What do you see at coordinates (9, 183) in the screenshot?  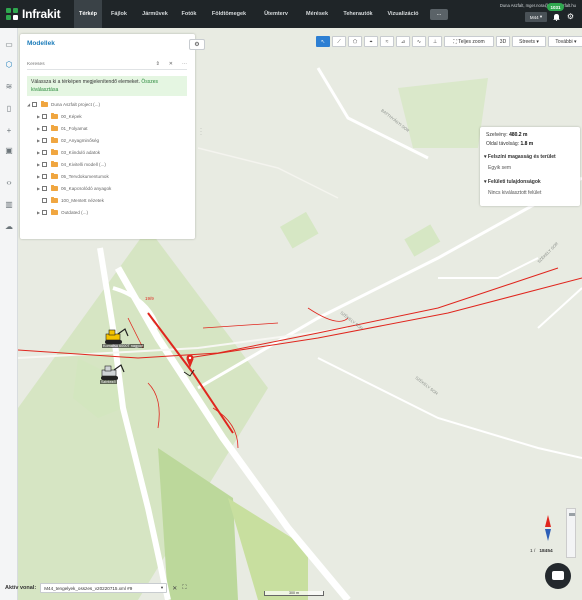 I see `code-icon: ‹›` at bounding box center [9, 183].